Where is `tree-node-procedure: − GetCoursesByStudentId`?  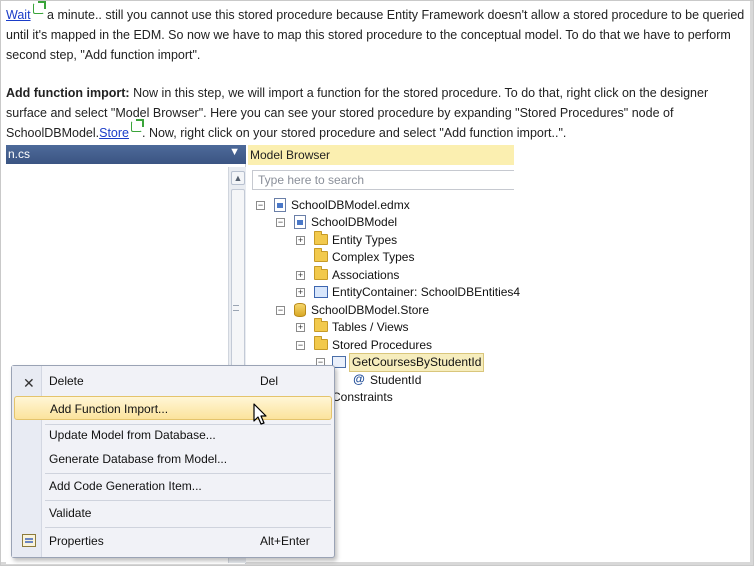 tree-node-procedure: − GetCoursesByStudentId is located at coordinates (413, 362).